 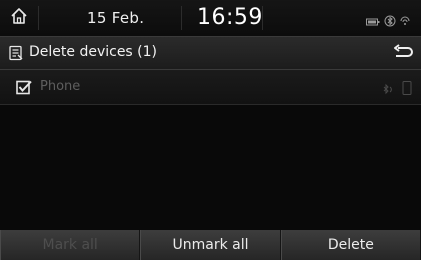 I want to click on device-list: Phone, so click(x=210, y=87).